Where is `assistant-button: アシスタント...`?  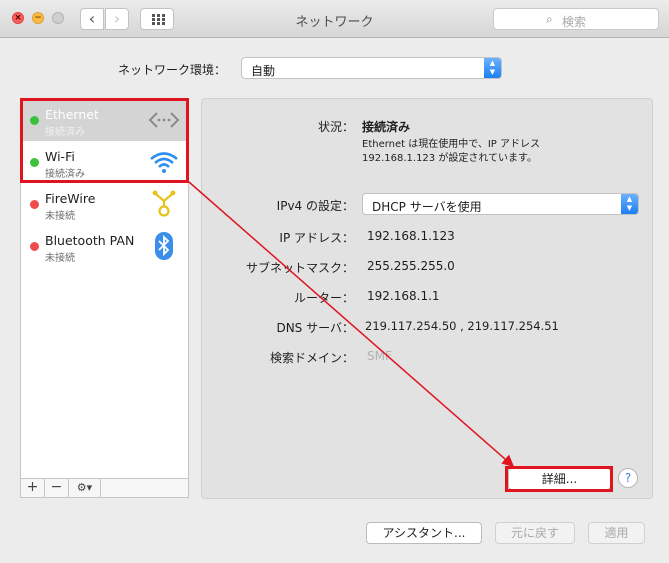
assistant-button: アシスタント... is located at coordinates (424, 533).